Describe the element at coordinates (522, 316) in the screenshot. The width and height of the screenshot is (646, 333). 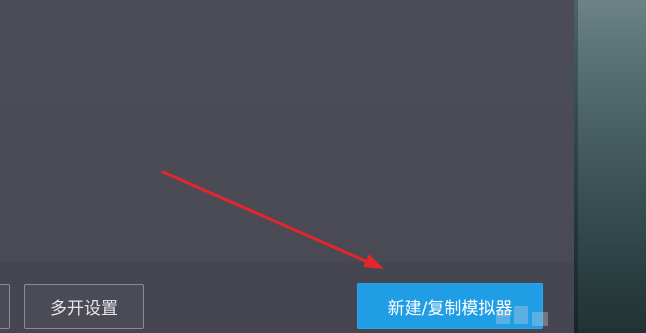
I see `watermark-icon` at that location.